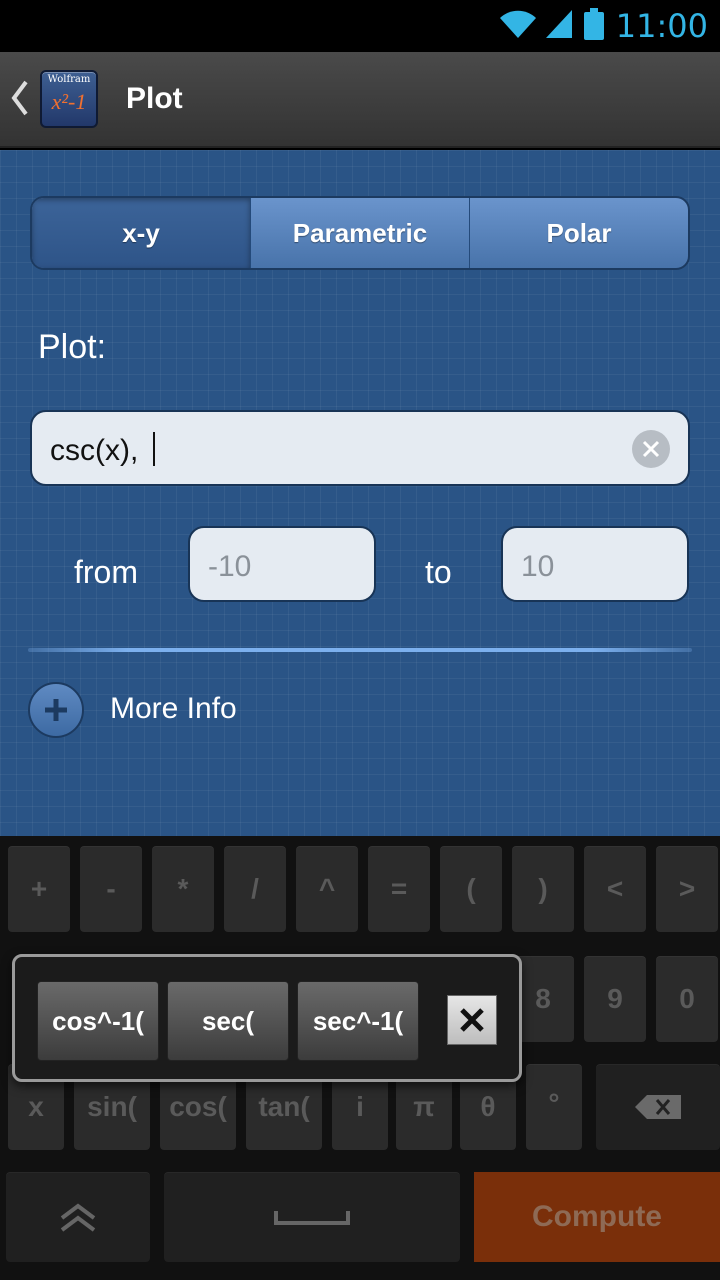  Describe the element at coordinates (98, 1021) in the screenshot. I see `suggestion-arccos: cos^-1(` at that location.